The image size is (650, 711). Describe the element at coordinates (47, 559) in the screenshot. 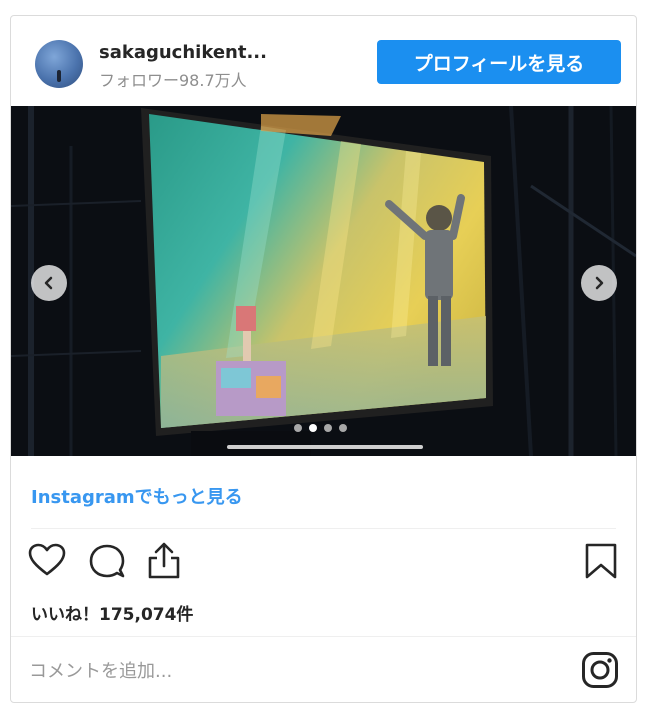

I see `heart-icon` at that location.